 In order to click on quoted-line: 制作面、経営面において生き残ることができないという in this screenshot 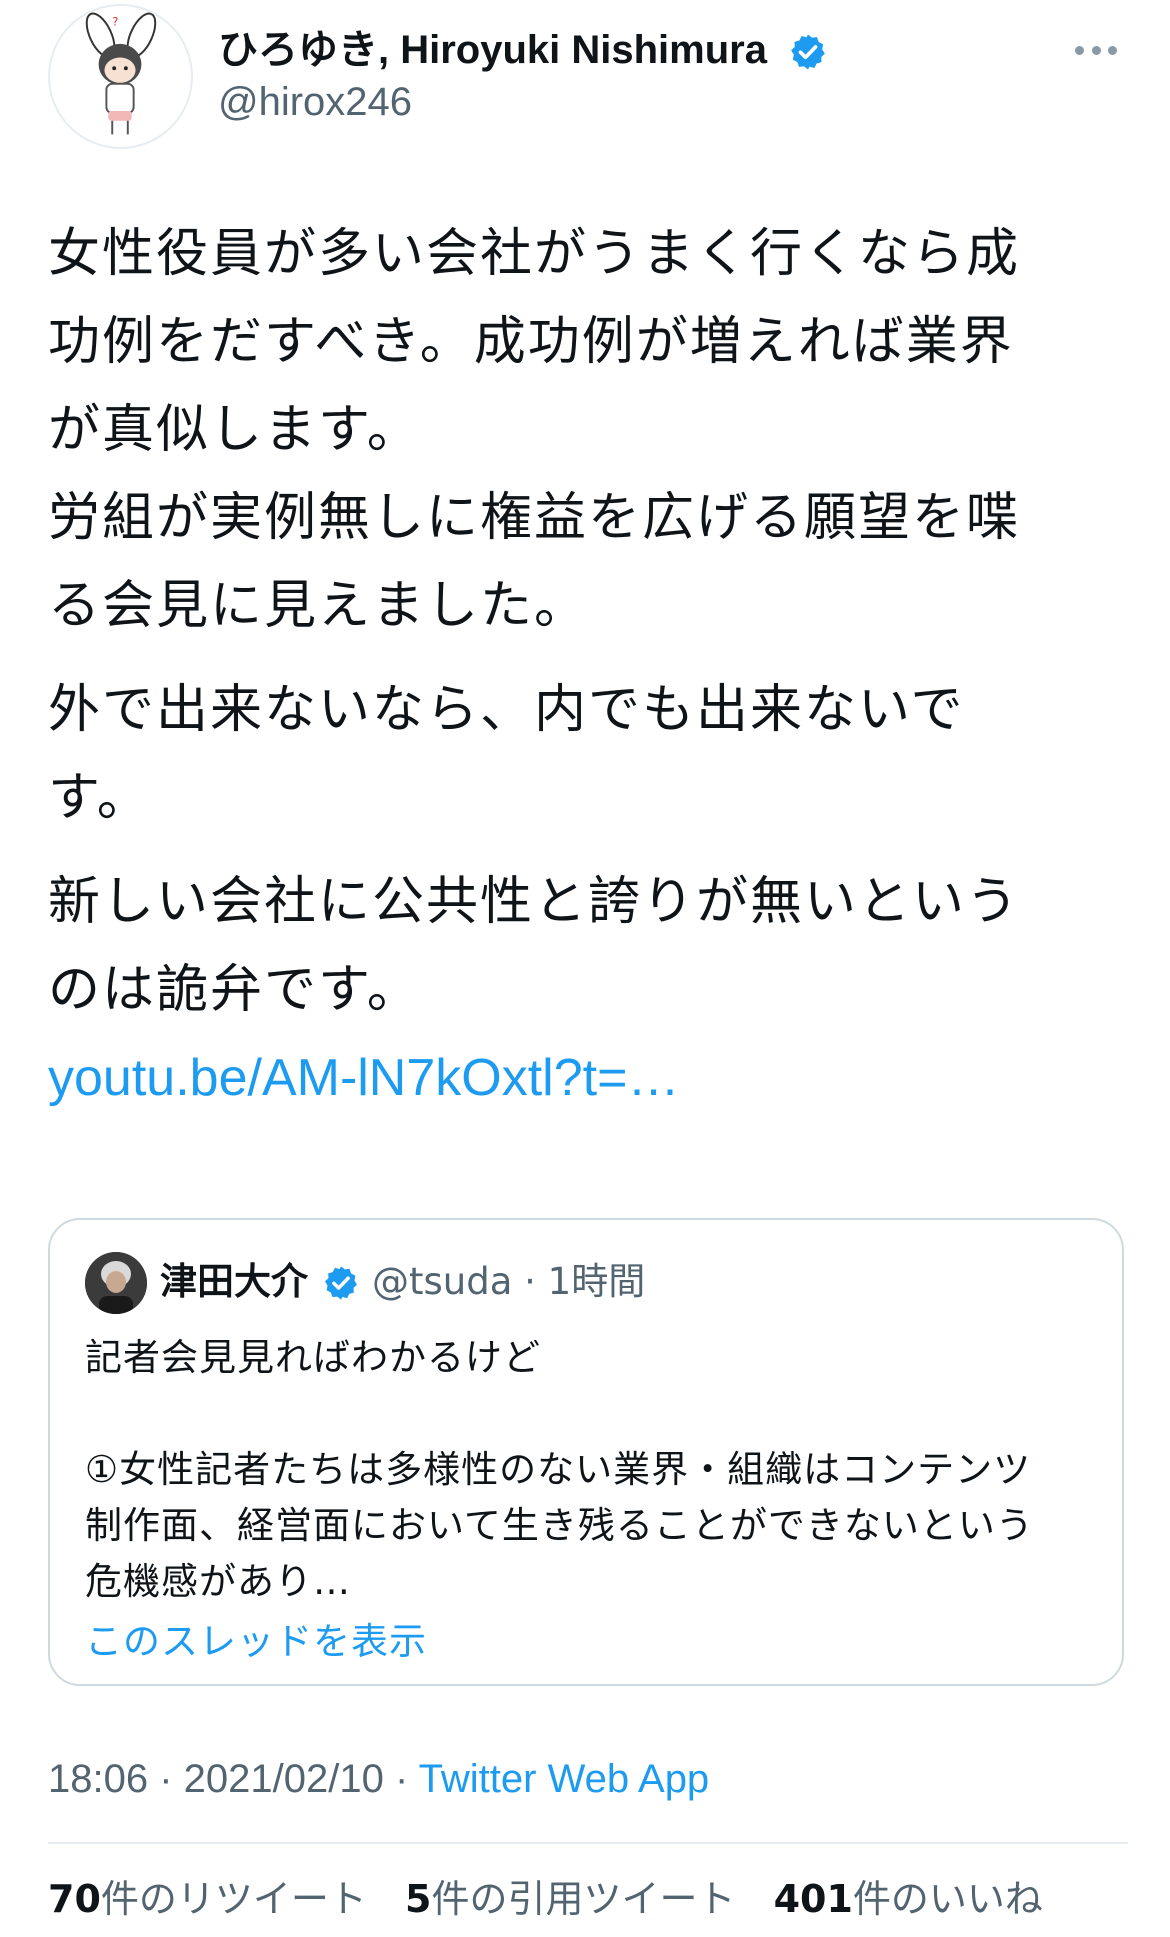, I will do `click(559, 1525)`.